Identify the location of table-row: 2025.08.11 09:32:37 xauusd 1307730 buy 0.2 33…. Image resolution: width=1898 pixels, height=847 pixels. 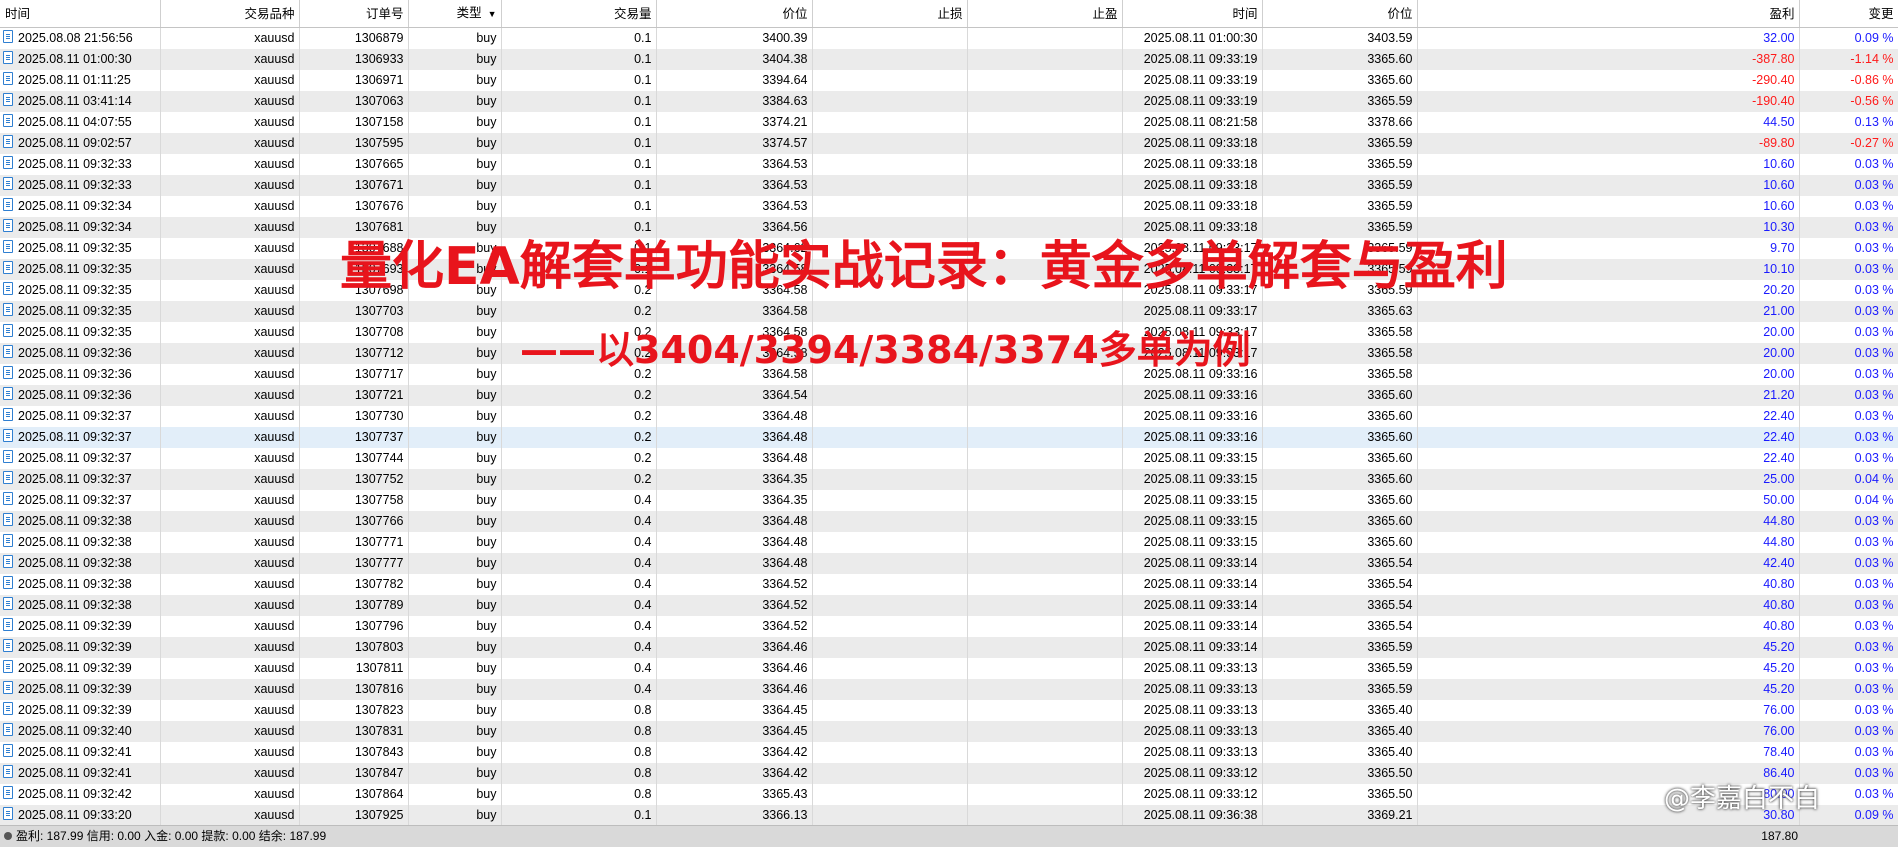
(949, 416).